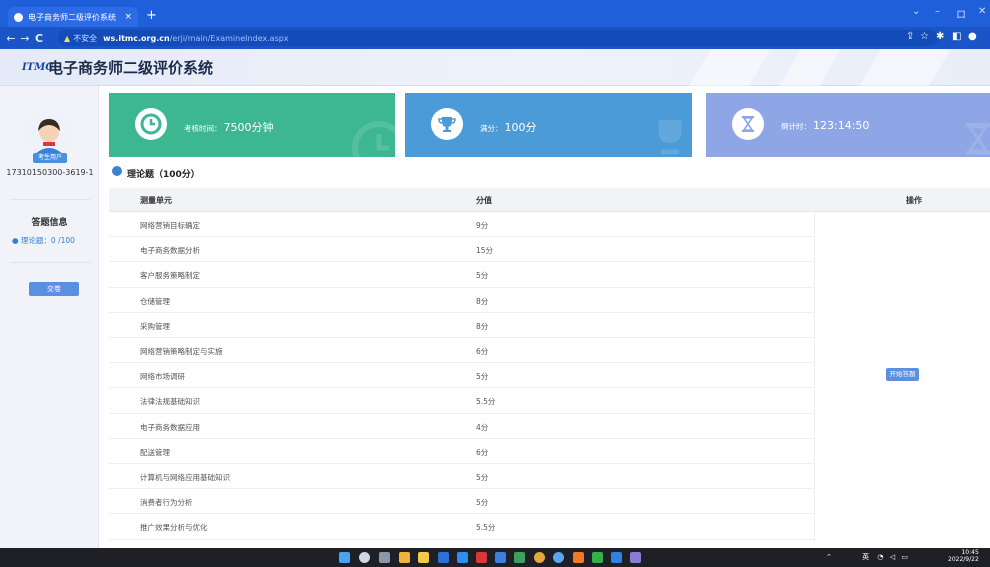  Describe the element at coordinates (880, 557) in the screenshot. I see `wifi-icon: ◔` at that location.